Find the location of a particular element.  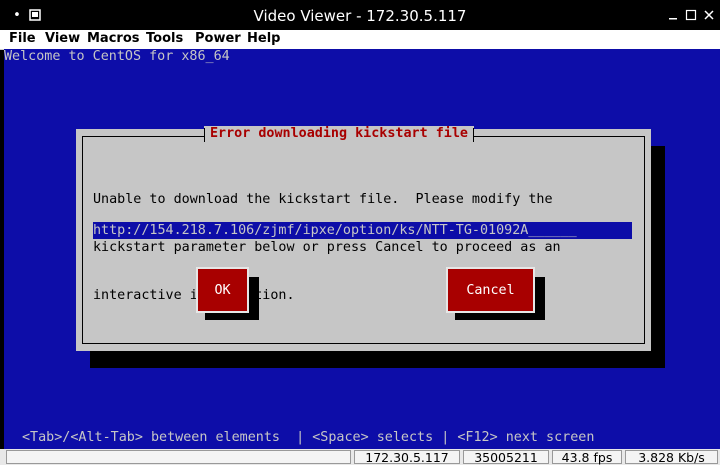

menu-view: View is located at coordinates (62, 38).